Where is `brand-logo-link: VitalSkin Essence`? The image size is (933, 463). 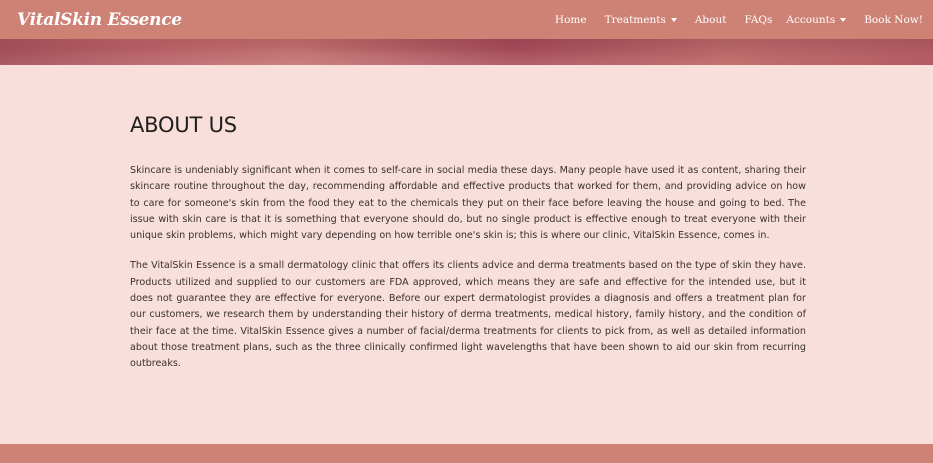
brand-logo-link: VitalSkin Essence is located at coordinates (99, 20).